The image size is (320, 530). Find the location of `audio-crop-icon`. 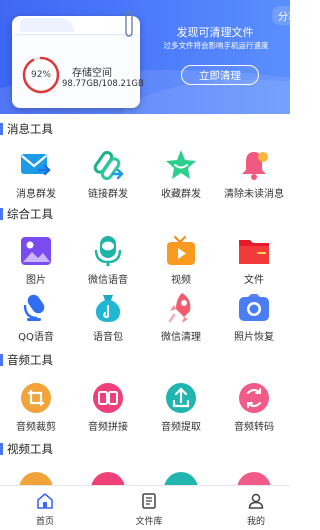

audio-crop-icon is located at coordinates (36, 398).